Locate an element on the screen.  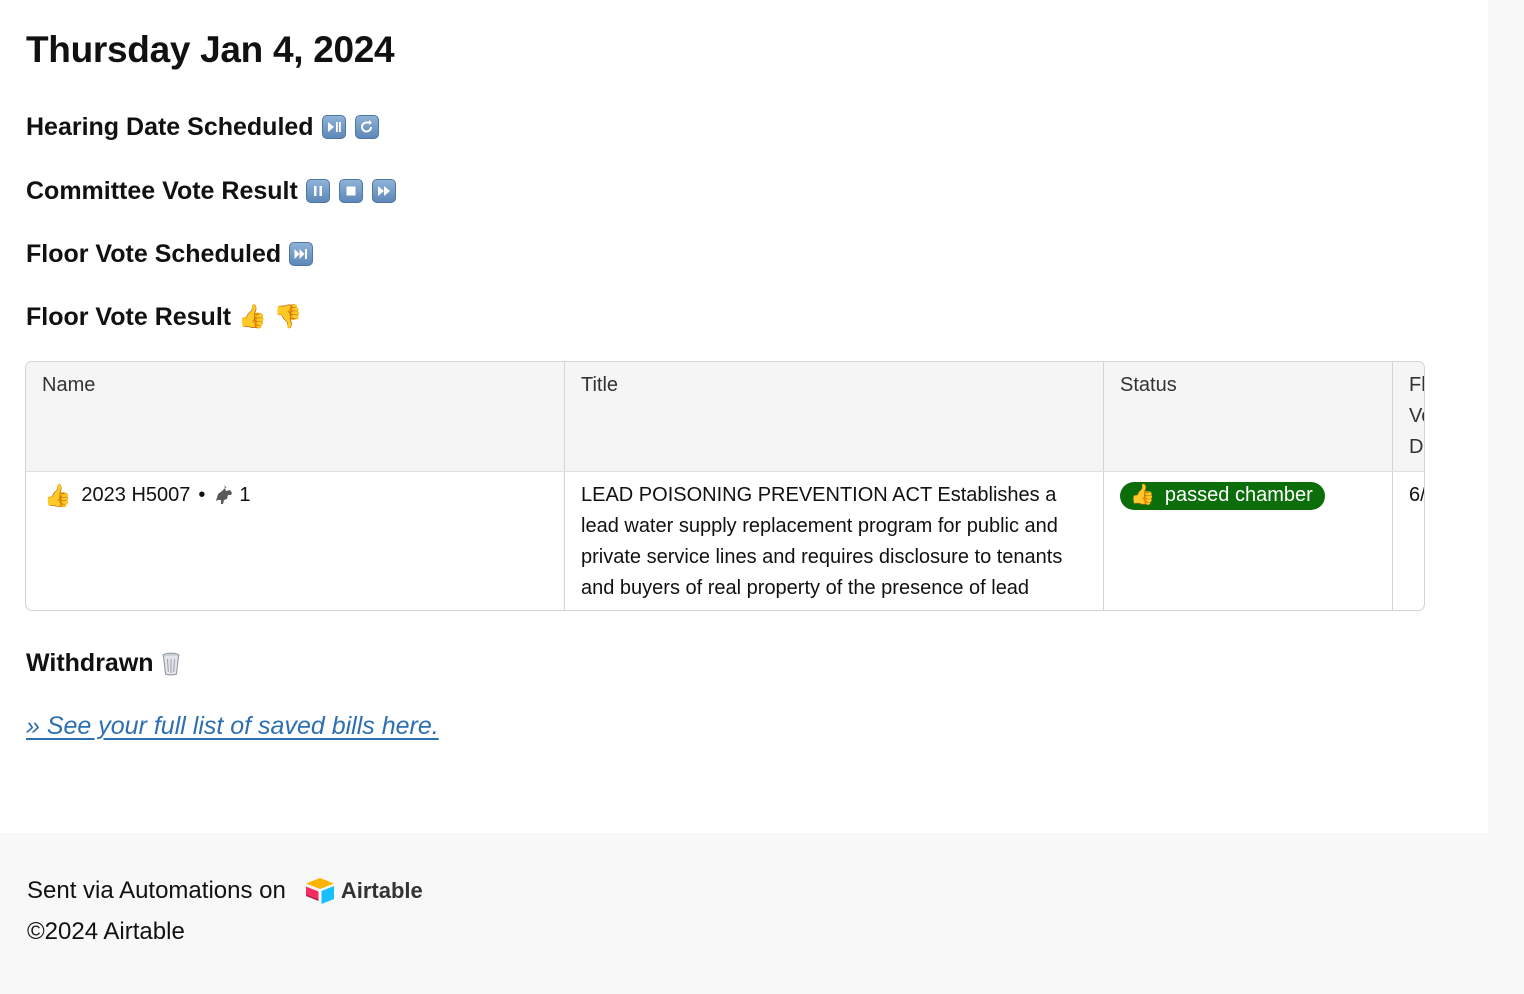
footer-sent-via-line: Sent via Automations on Airtable is located at coordinates (225, 890).